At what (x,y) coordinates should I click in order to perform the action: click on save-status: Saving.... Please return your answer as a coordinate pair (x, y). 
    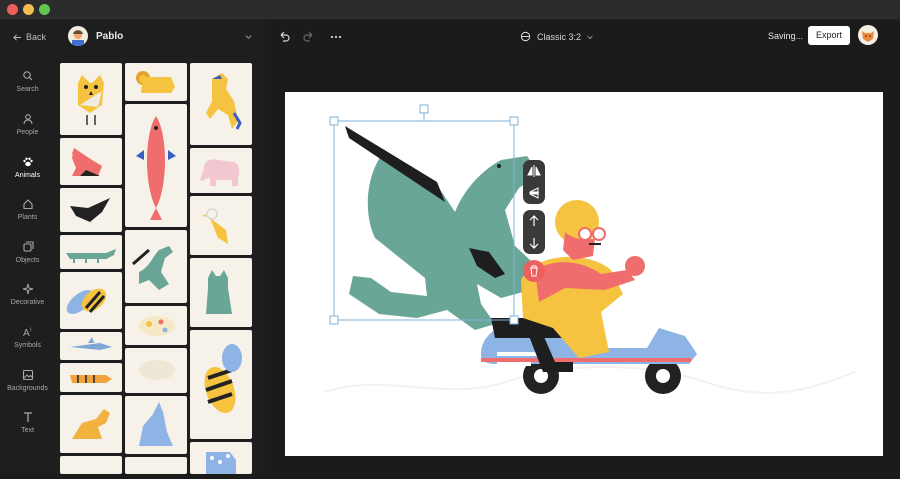
    Looking at the image, I should click on (786, 36).